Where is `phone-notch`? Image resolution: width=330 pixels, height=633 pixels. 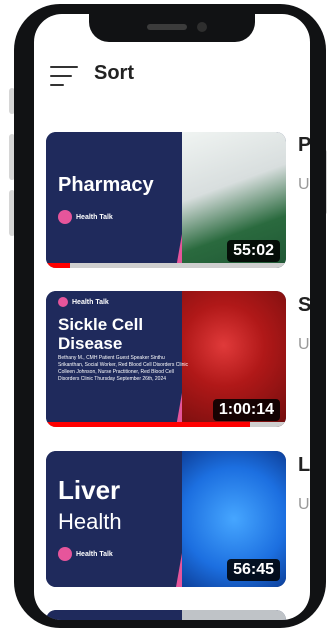
phone-notch is located at coordinates (172, 28).